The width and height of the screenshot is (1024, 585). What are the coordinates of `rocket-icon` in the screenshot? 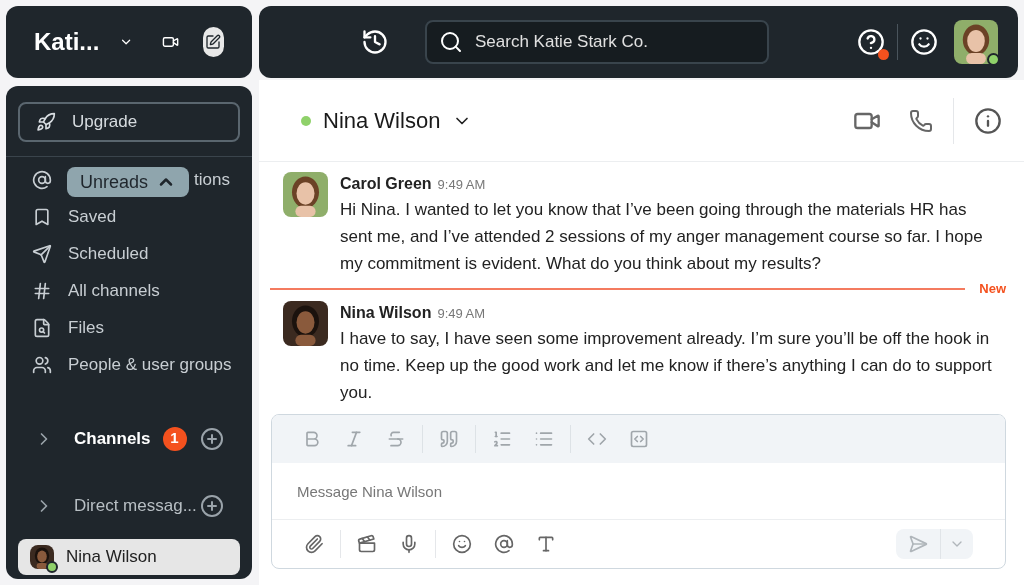 It's located at (46, 122).